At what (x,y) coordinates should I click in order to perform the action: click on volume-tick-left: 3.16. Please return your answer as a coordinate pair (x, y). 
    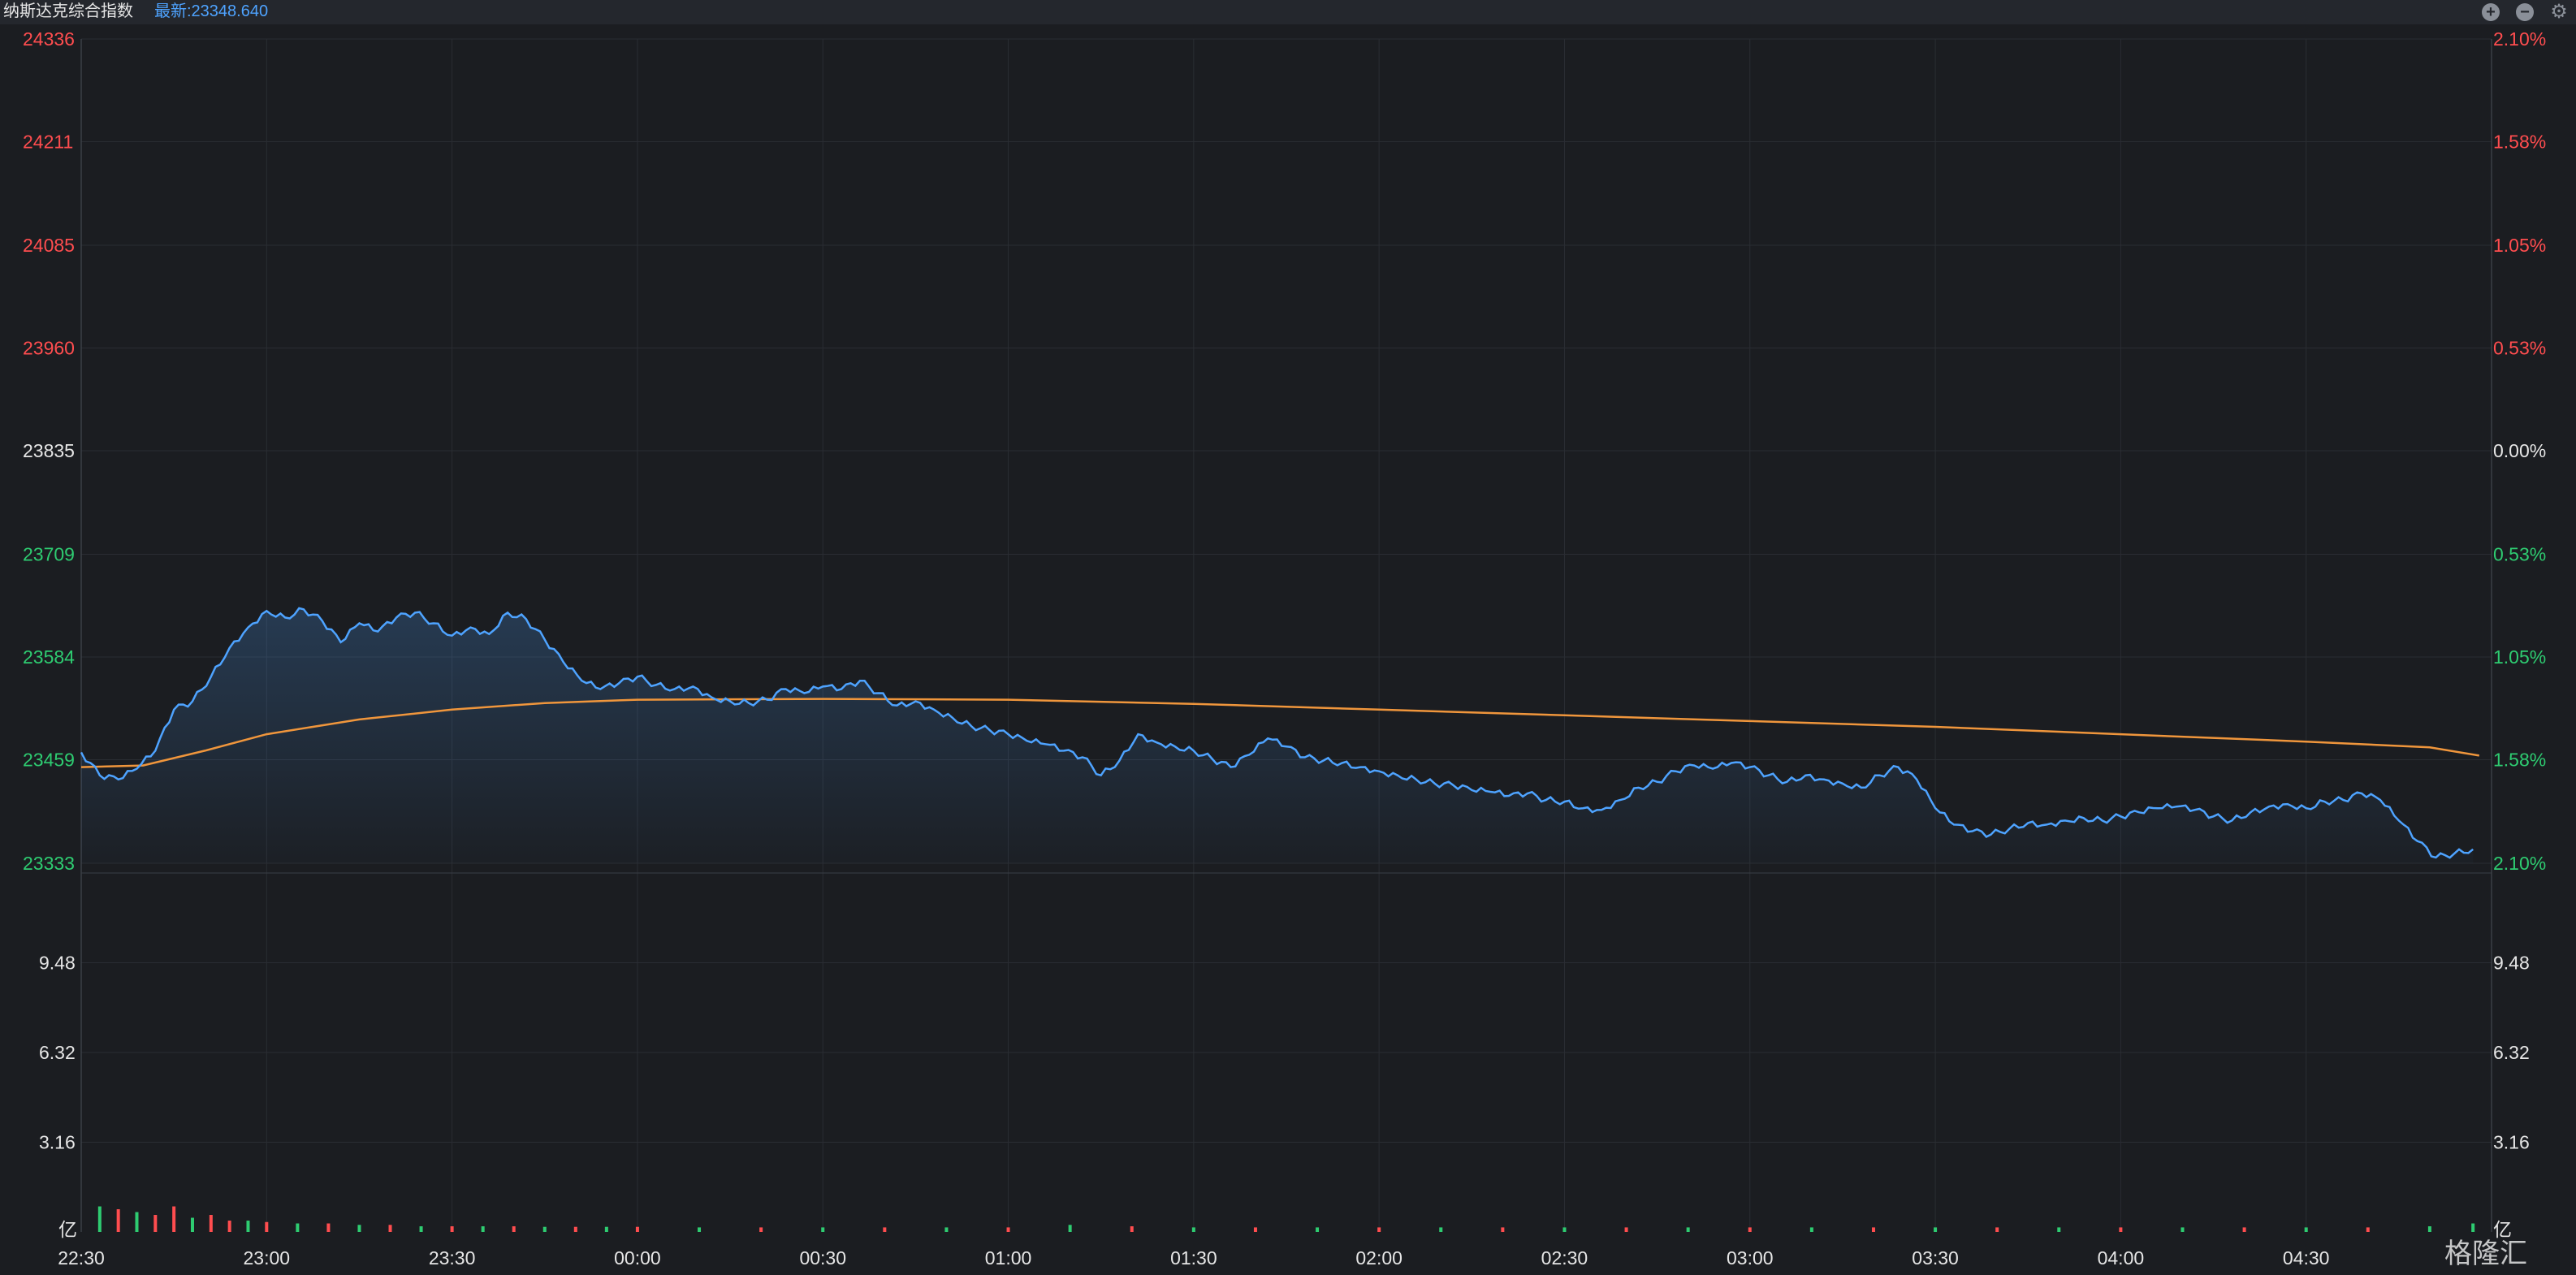
    Looking at the image, I should click on (58, 1143).